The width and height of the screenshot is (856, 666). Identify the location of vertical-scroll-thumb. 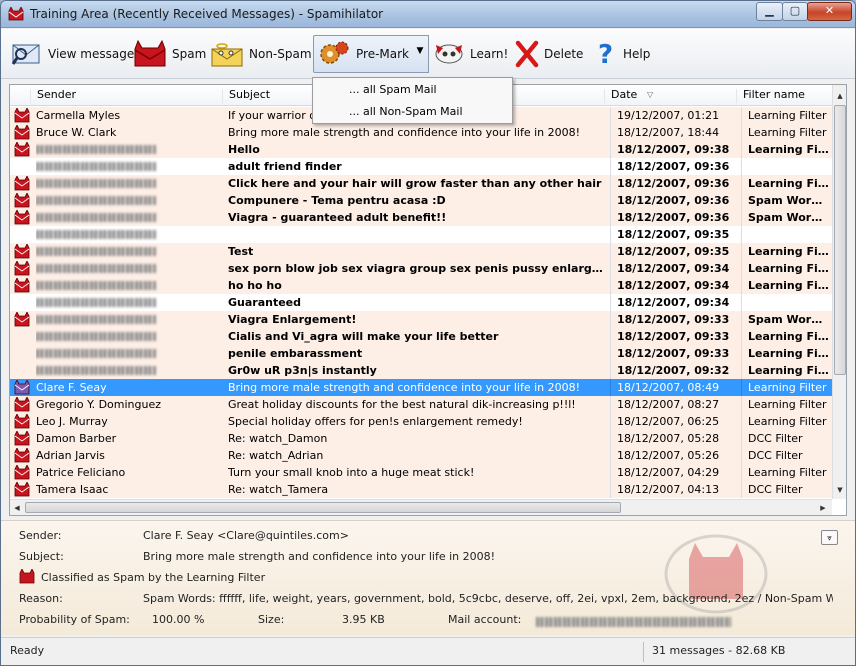
(840, 240).